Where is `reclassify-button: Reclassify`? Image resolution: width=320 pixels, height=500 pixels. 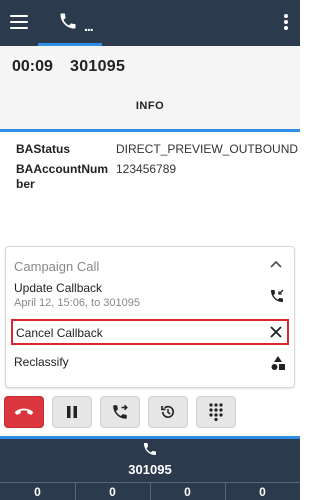
reclassify-button: Reclassify is located at coordinates (150, 365).